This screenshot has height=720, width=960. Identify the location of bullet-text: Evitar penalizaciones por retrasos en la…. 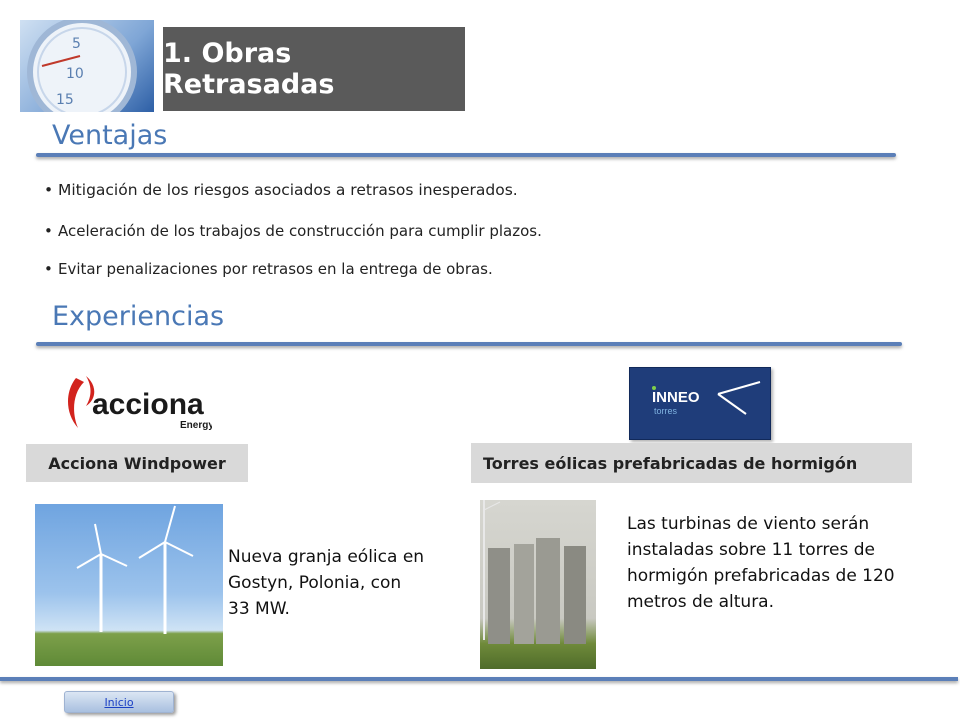
(275, 269).